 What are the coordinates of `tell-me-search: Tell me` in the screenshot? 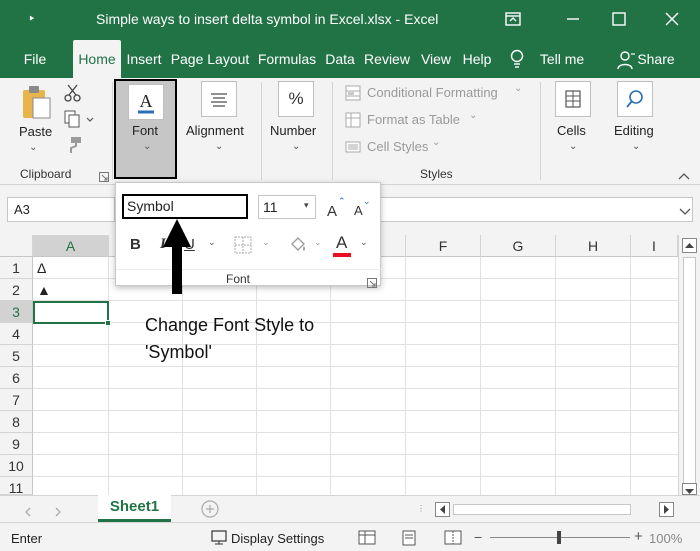 It's located at (562, 59).